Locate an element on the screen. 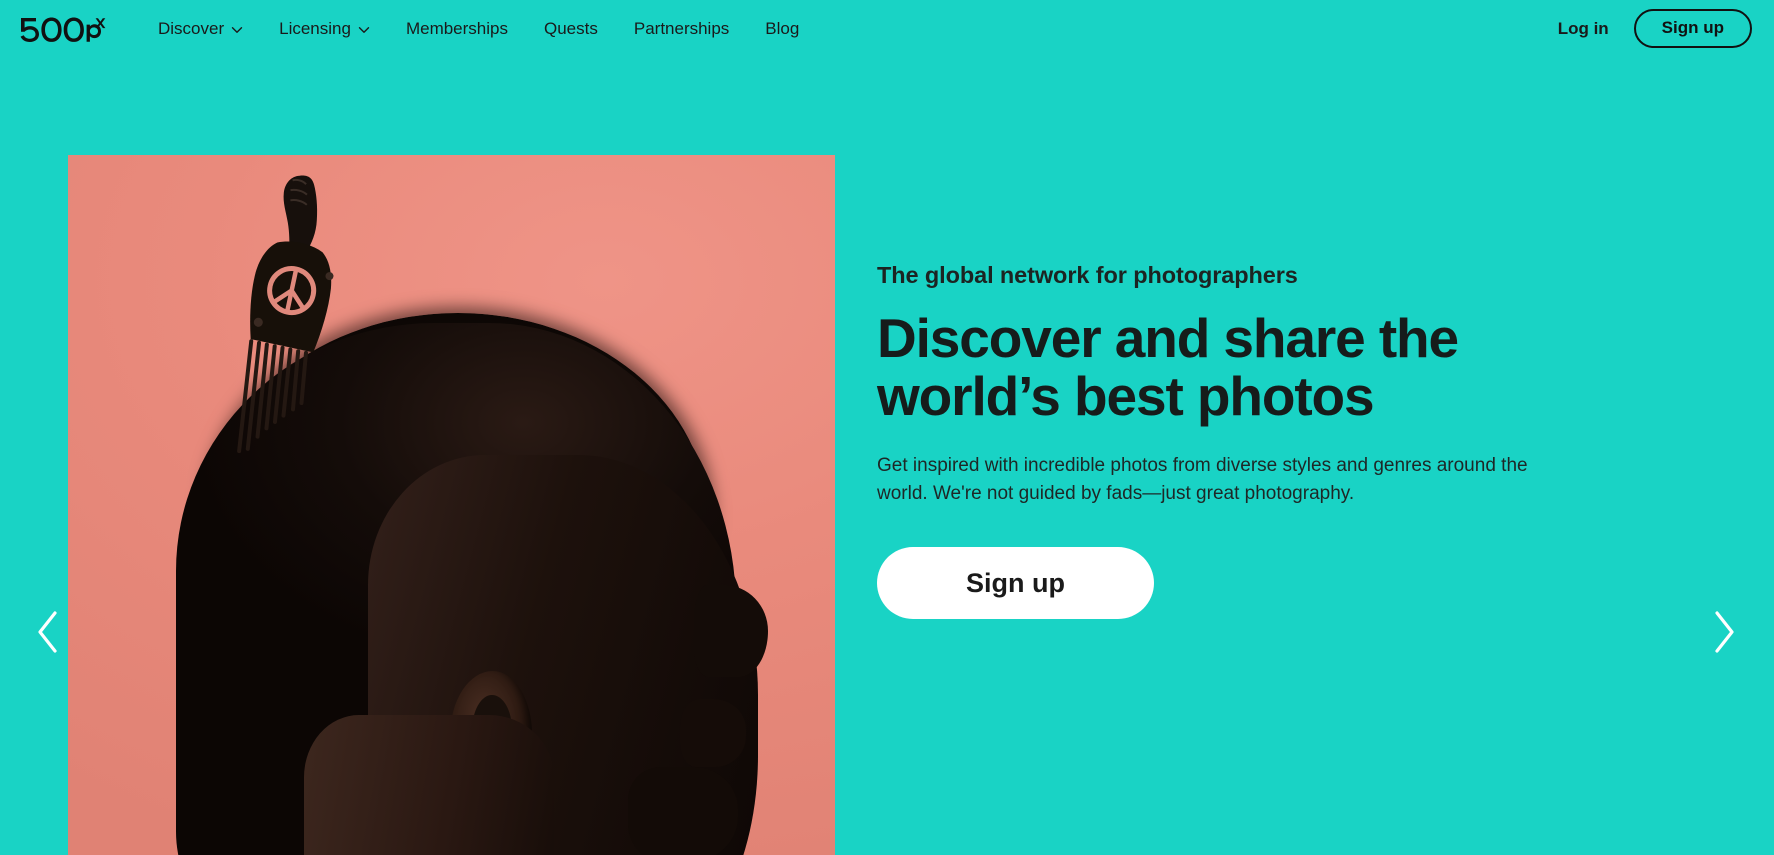  logo-500px is located at coordinates (62, 29).